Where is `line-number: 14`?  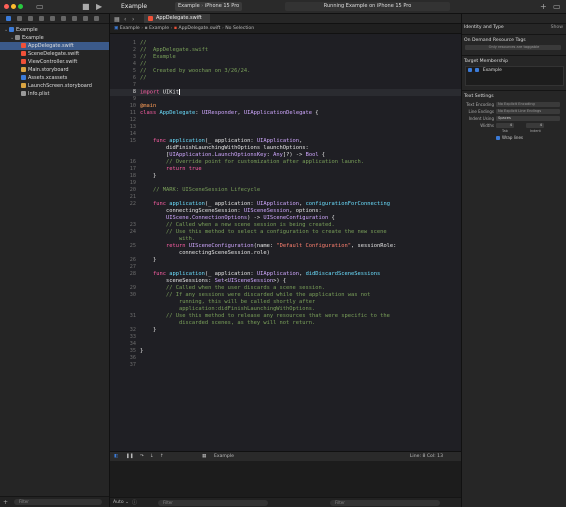 line-number: 14 is located at coordinates (132, 134).